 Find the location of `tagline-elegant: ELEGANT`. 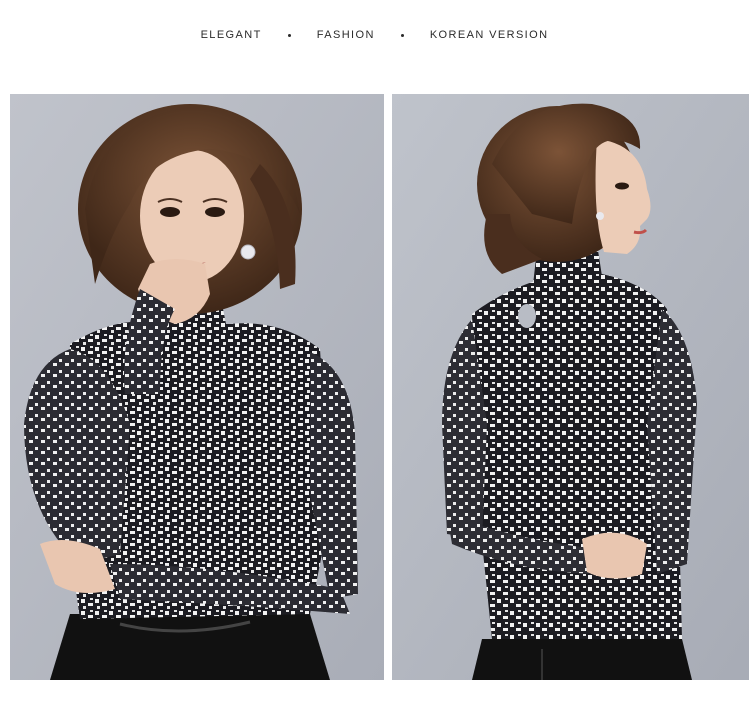

tagline-elegant: ELEGANT is located at coordinates (231, 35).